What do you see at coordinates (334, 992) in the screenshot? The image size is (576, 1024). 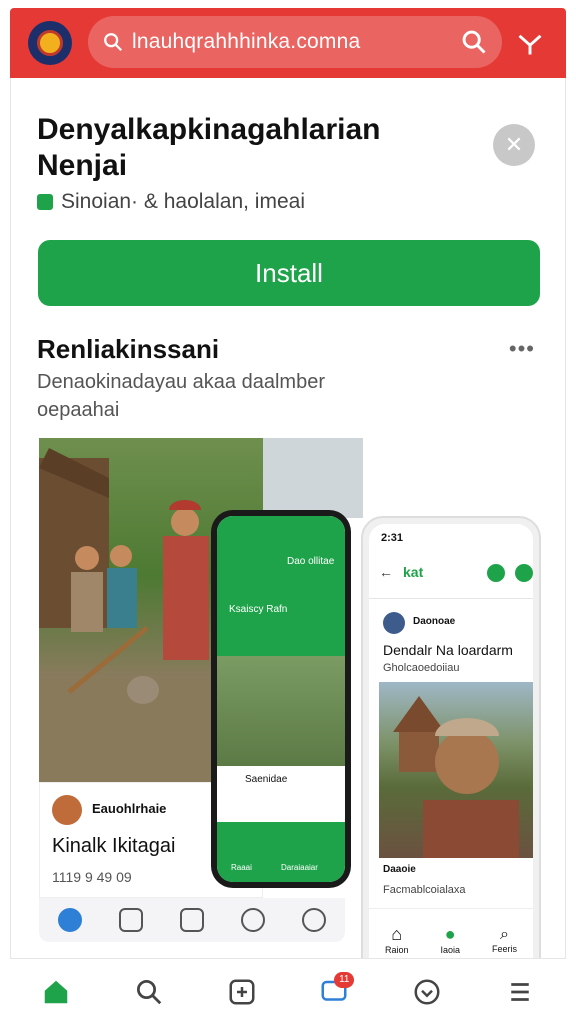 I see `nav-messages: 11` at bounding box center [334, 992].